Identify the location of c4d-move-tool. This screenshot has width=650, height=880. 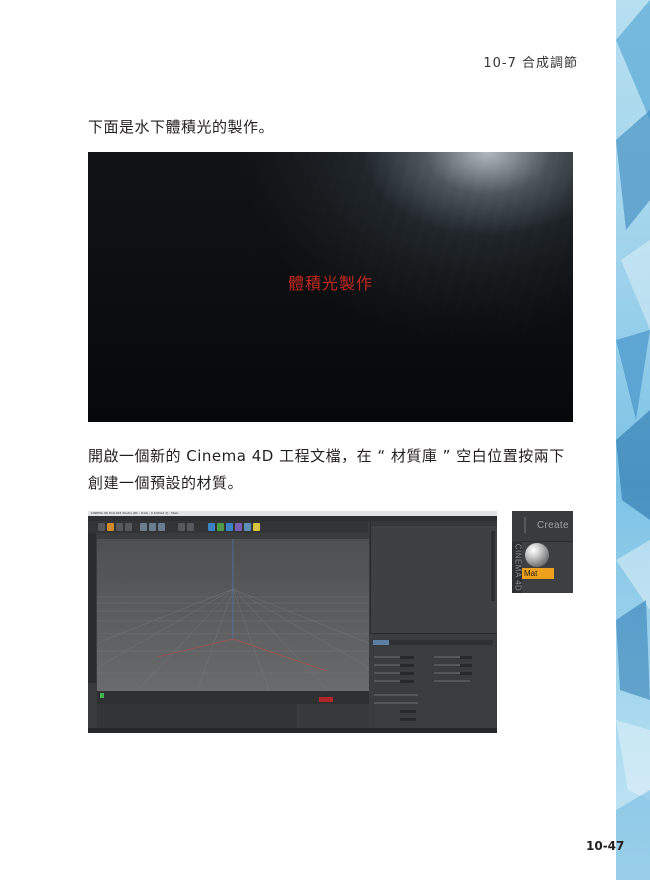
(110, 527).